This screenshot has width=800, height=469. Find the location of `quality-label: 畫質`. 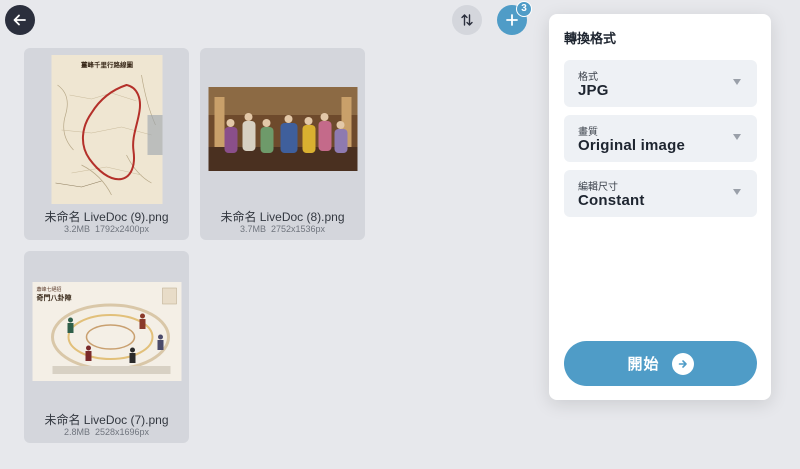

quality-label: 畫質 is located at coordinates (588, 132).